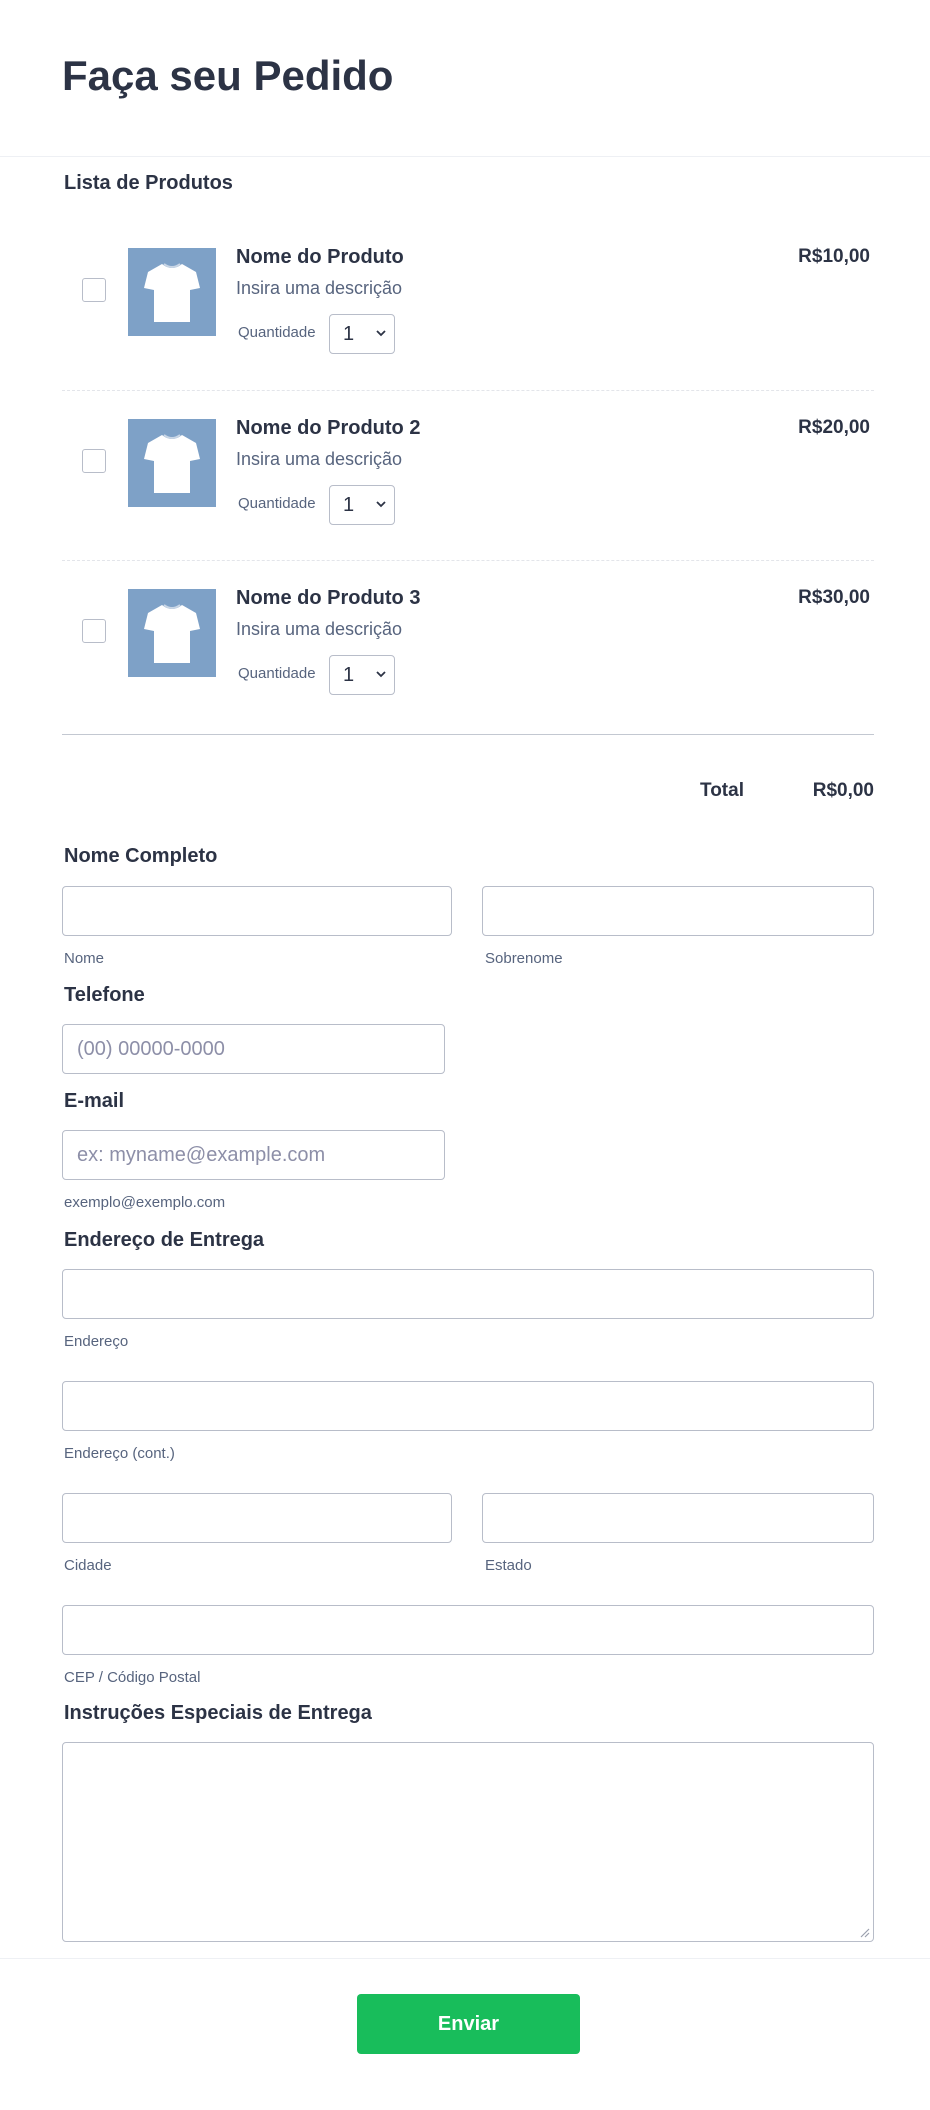  What do you see at coordinates (468, 1630) in the screenshot?
I see `zip-input` at bounding box center [468, 1630].